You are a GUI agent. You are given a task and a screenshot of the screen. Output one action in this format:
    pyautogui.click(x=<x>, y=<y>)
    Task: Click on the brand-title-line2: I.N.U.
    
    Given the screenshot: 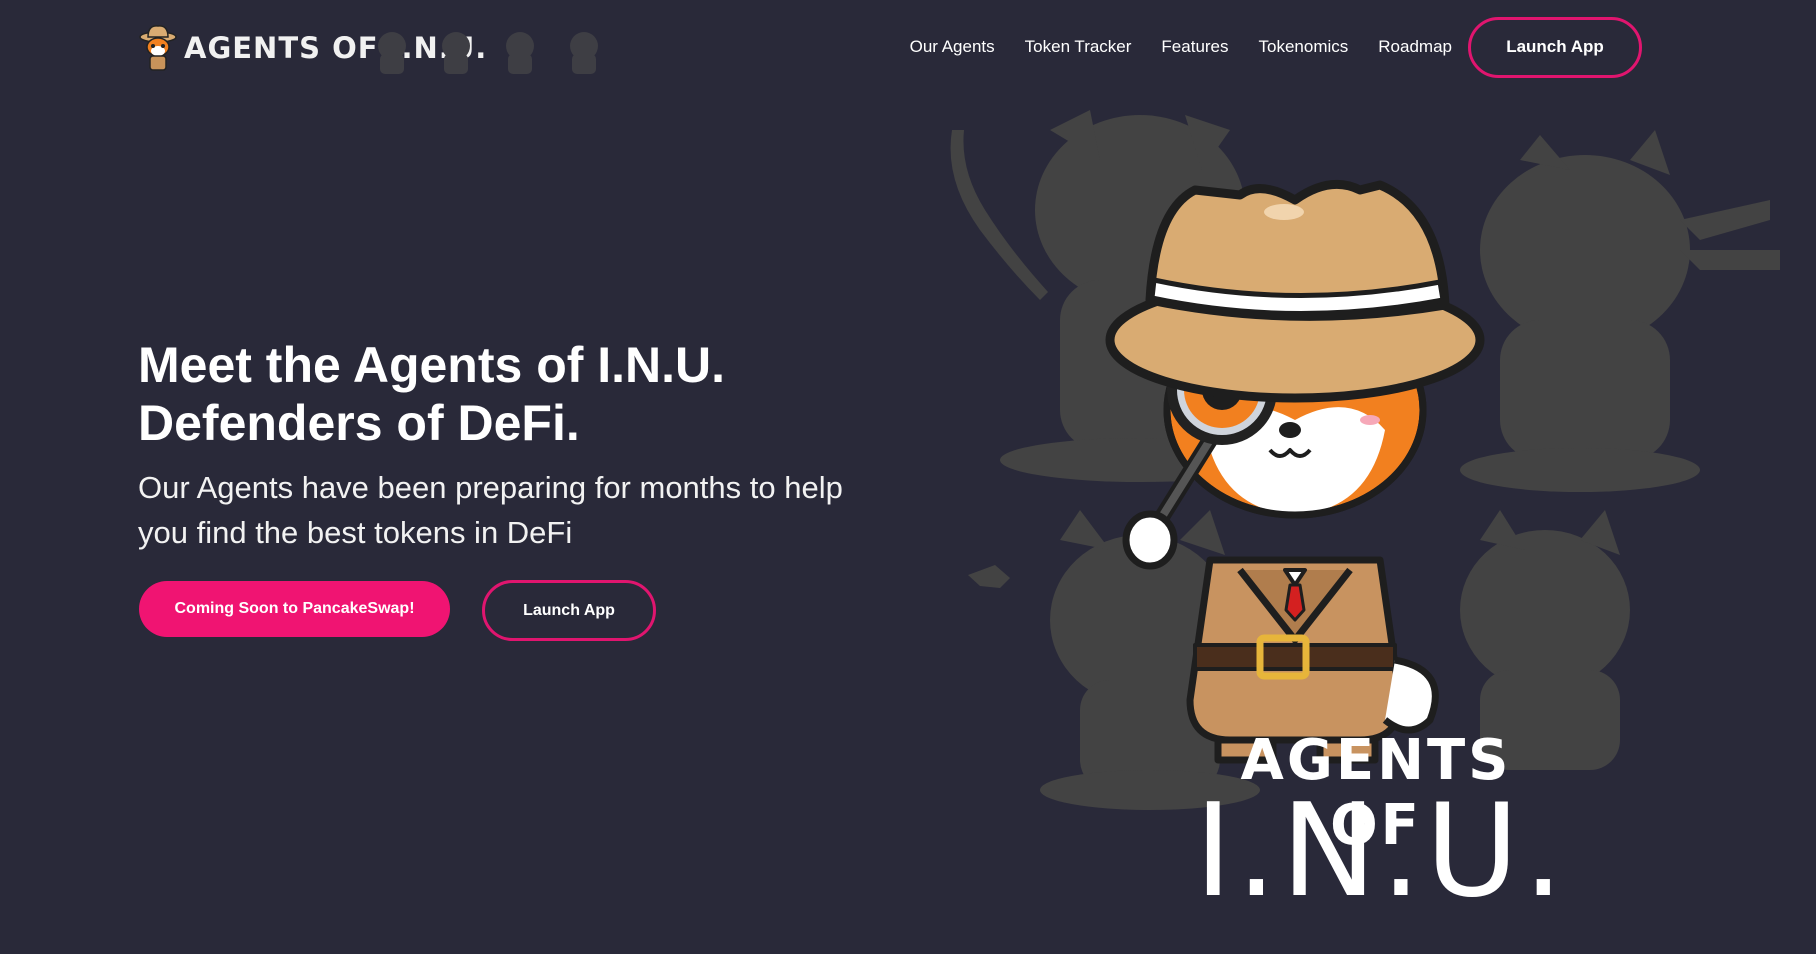 What is the action you would take?
    pyautogui.click(x=1381, y=851)
    